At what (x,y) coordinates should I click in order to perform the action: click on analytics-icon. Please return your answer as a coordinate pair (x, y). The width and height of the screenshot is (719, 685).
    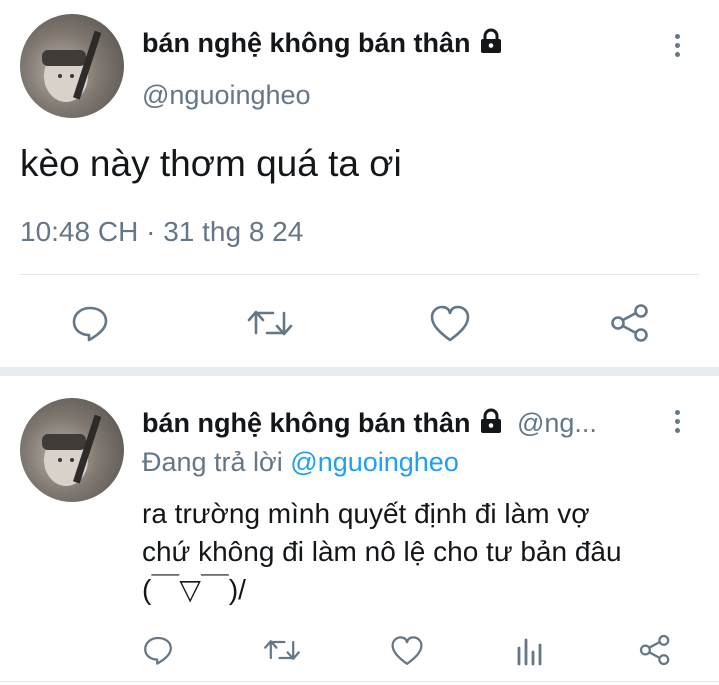
    Looking at the image, I should click on (531, 650).